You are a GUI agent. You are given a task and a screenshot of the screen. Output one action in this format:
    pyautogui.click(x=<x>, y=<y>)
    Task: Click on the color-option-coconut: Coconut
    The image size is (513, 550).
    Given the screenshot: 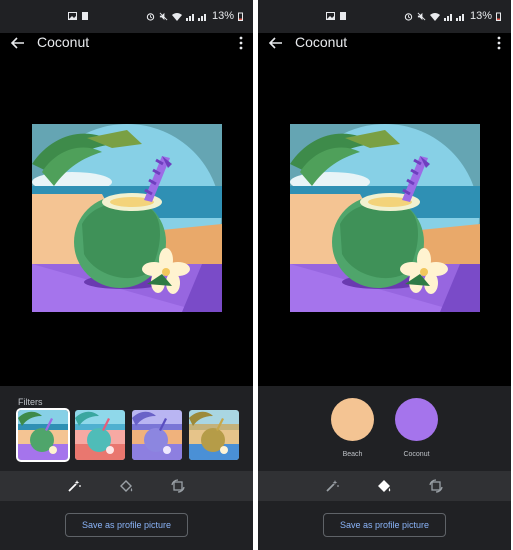 What is the action you would take?
    pyautogui.click(x=417, y=428)
    